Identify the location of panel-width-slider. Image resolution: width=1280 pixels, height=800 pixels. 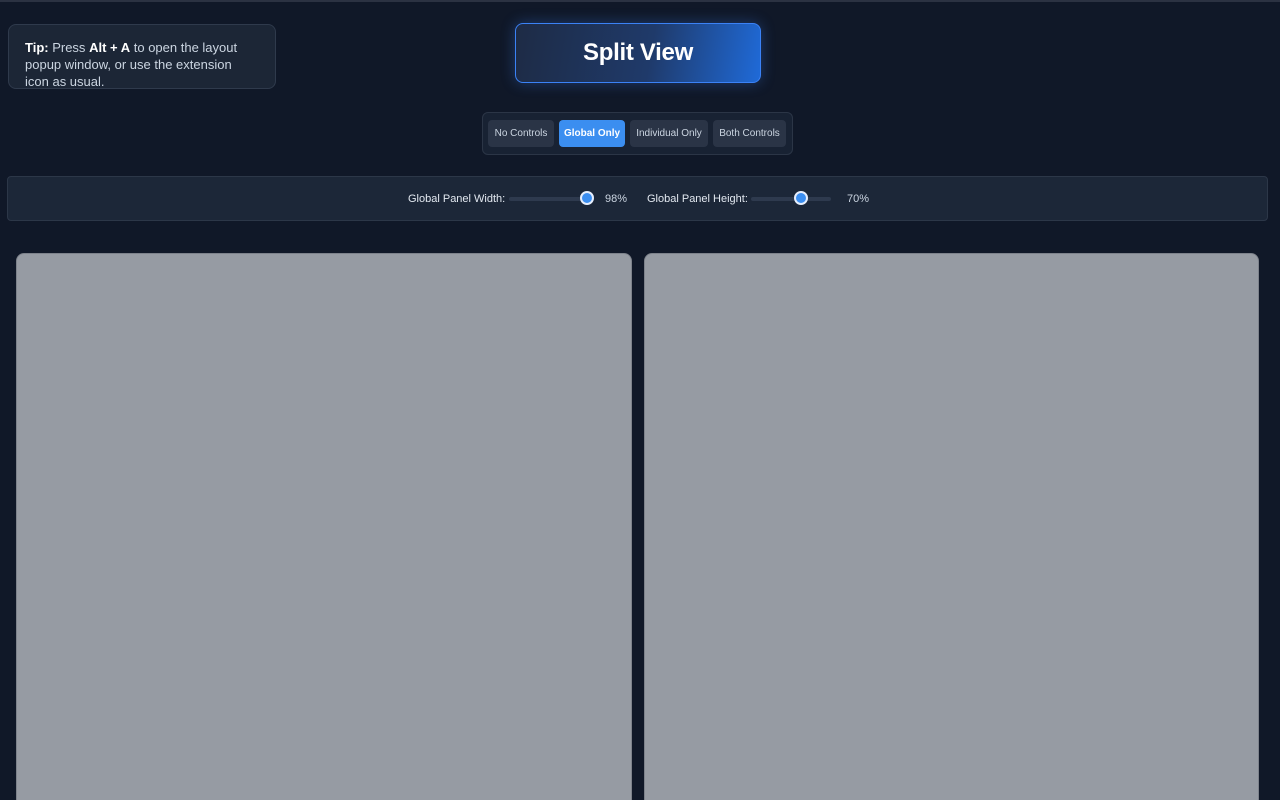
(552, 198).